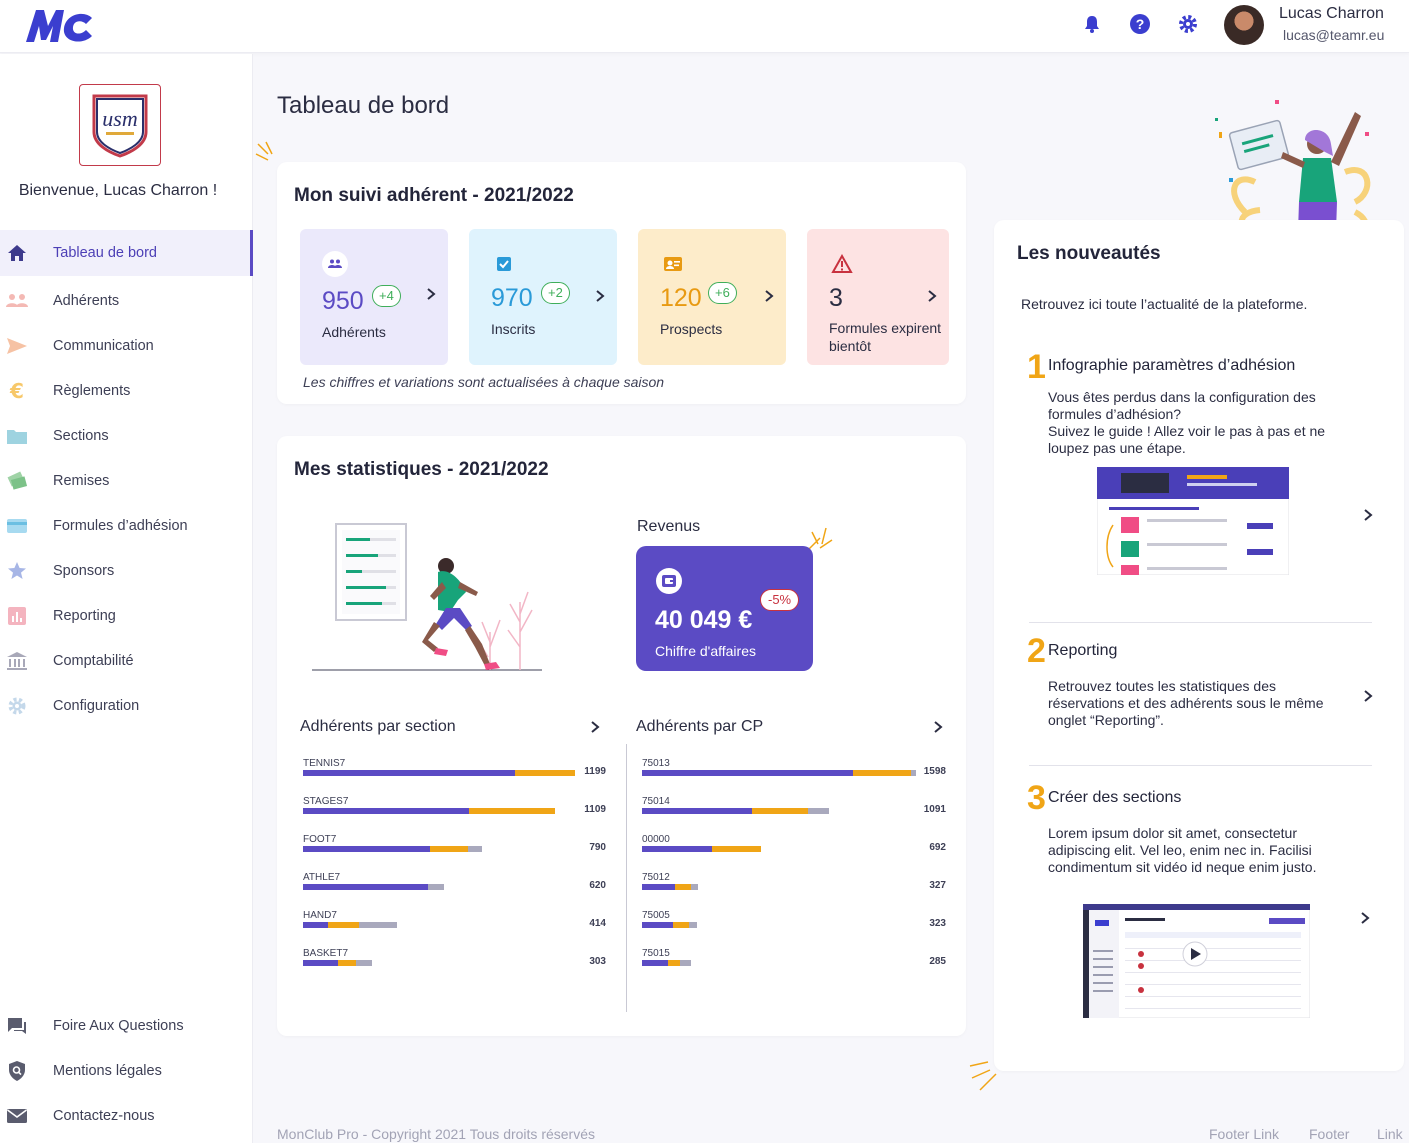 This screenshot has height=1143, width=1409. Describe the element at coordinates (1089, 253) in the screenshot. I see `news-title: Les nouveautés` at that location.